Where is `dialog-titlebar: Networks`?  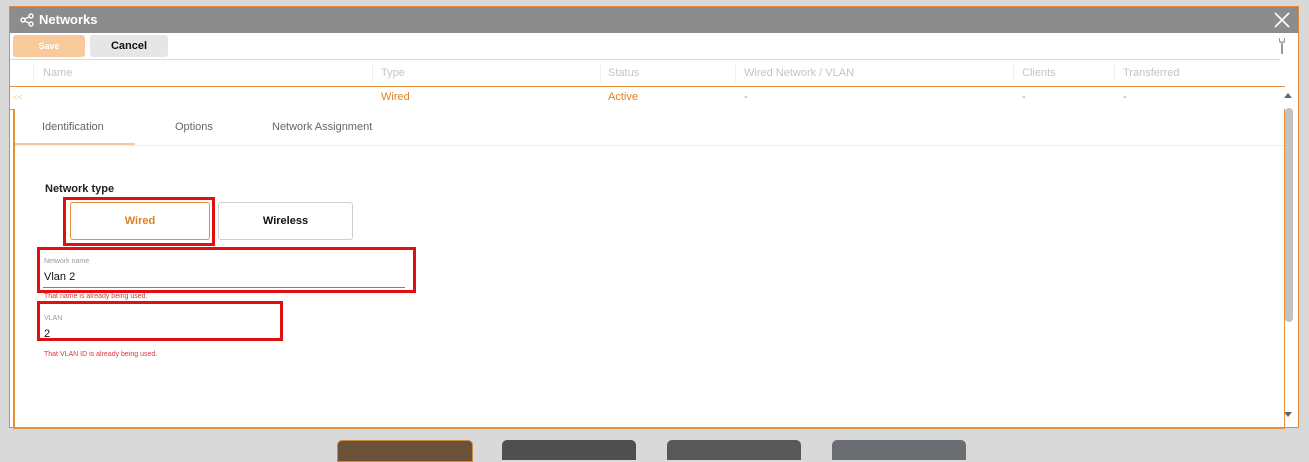
dialog-titlebar: Networks is located at coordinates (654, 20).